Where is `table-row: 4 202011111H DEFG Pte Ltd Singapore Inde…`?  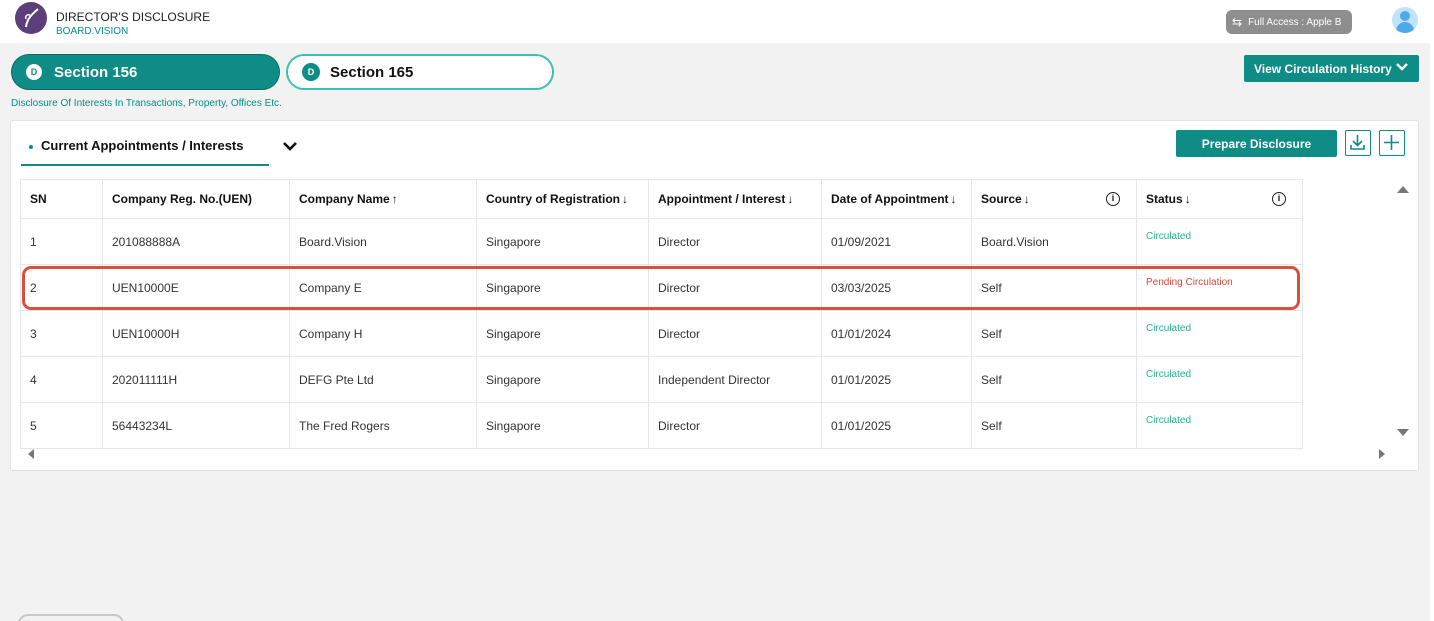
table-row: 4 202011111H DEFG Pte Ltd Singapore Inde… is located at coordinates (661, 379).